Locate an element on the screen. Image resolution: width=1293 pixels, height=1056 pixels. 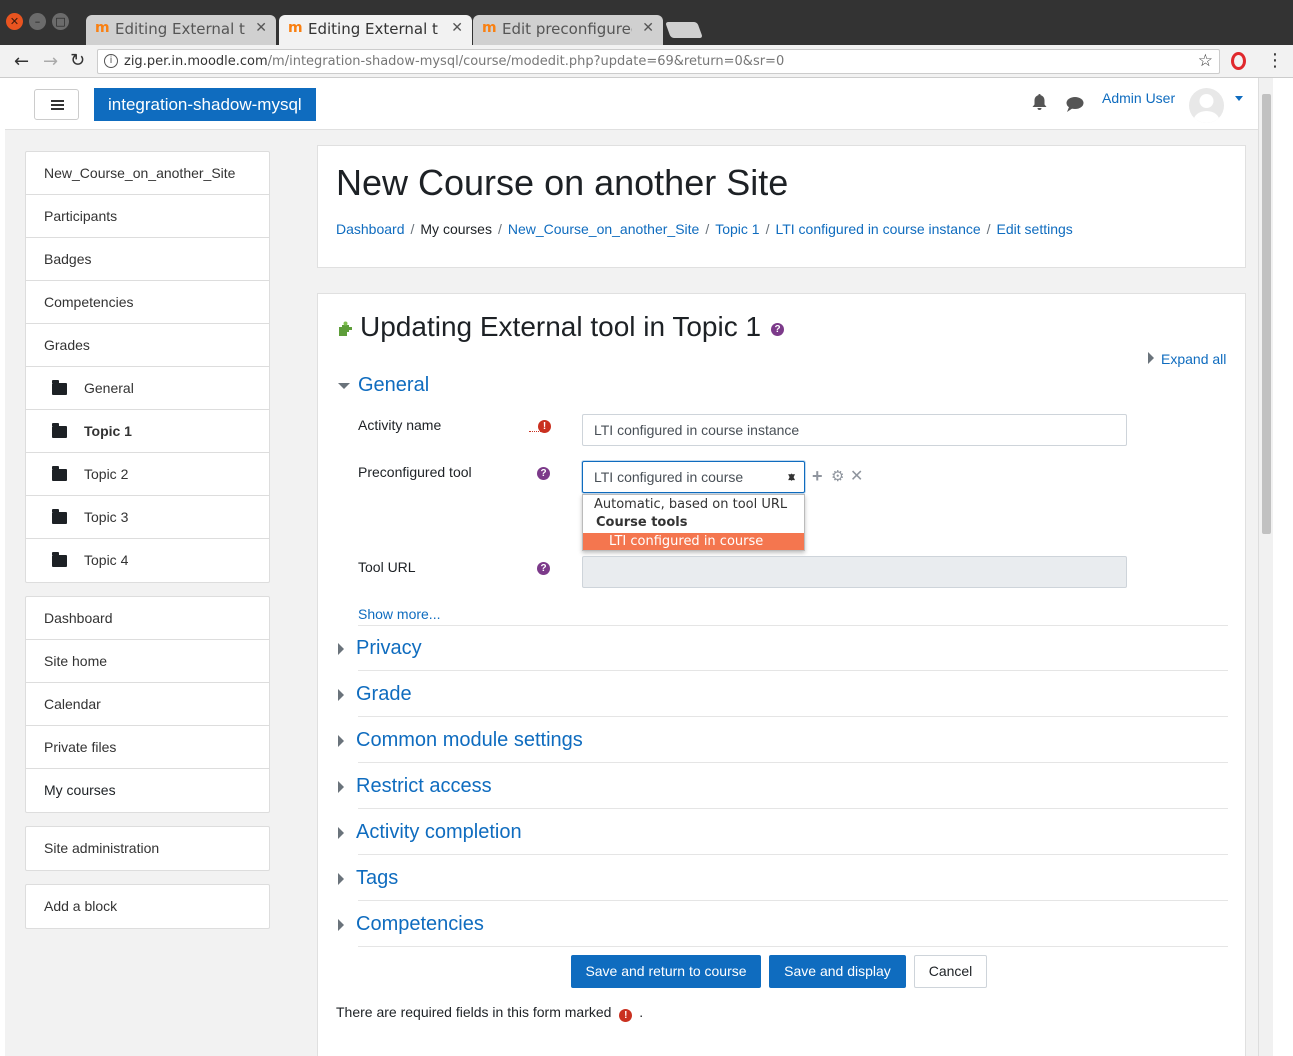
new-tab-button is located at coordinates (684, 30).